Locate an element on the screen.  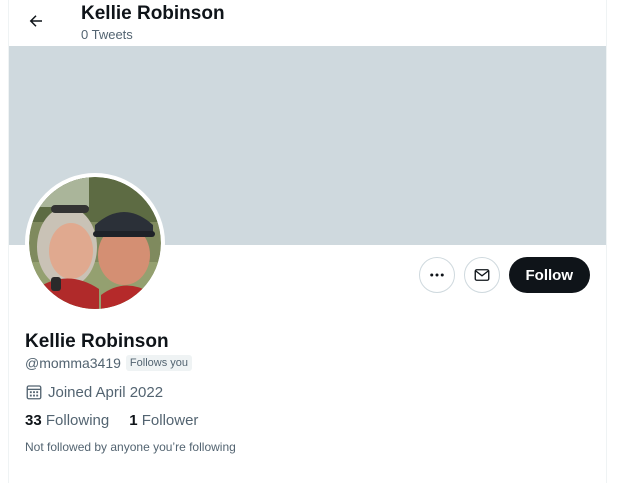
arrow-left-icon is located at coordinates (35, 21).